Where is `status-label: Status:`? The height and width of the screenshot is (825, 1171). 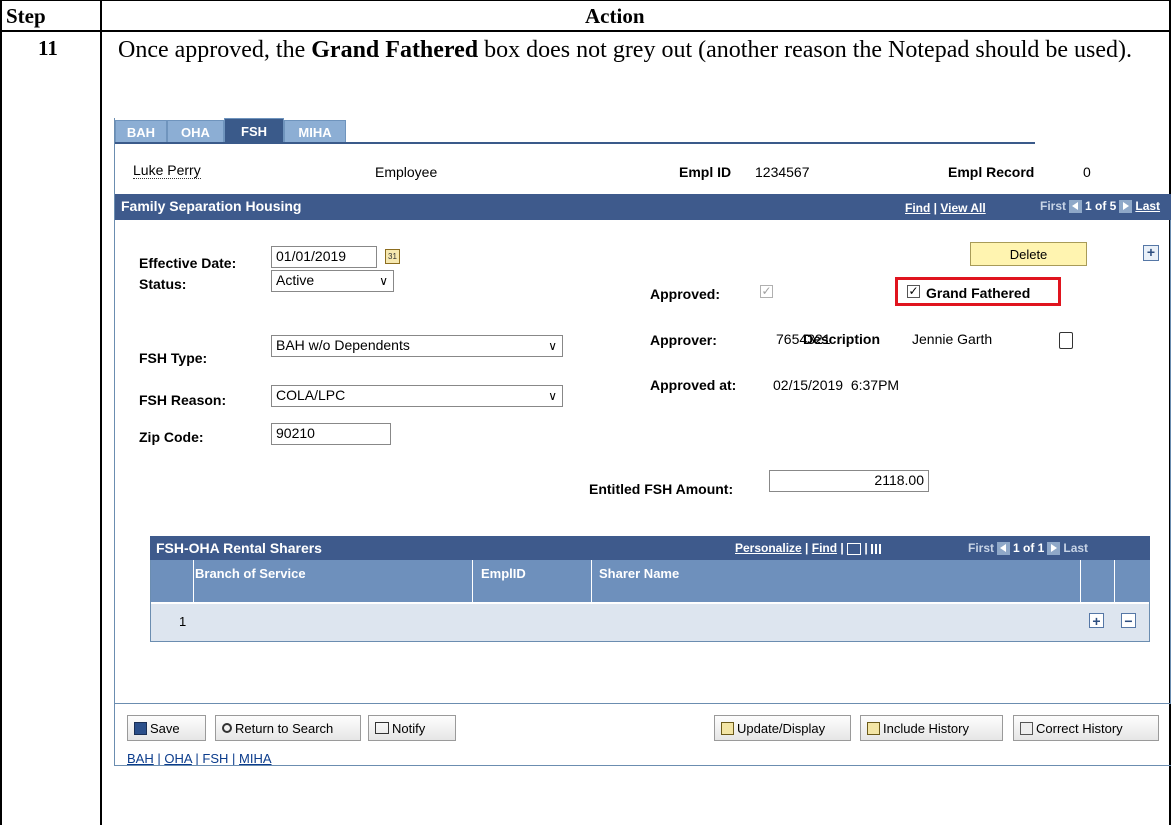
status-label: Status: is located at coordinates (163, 284).